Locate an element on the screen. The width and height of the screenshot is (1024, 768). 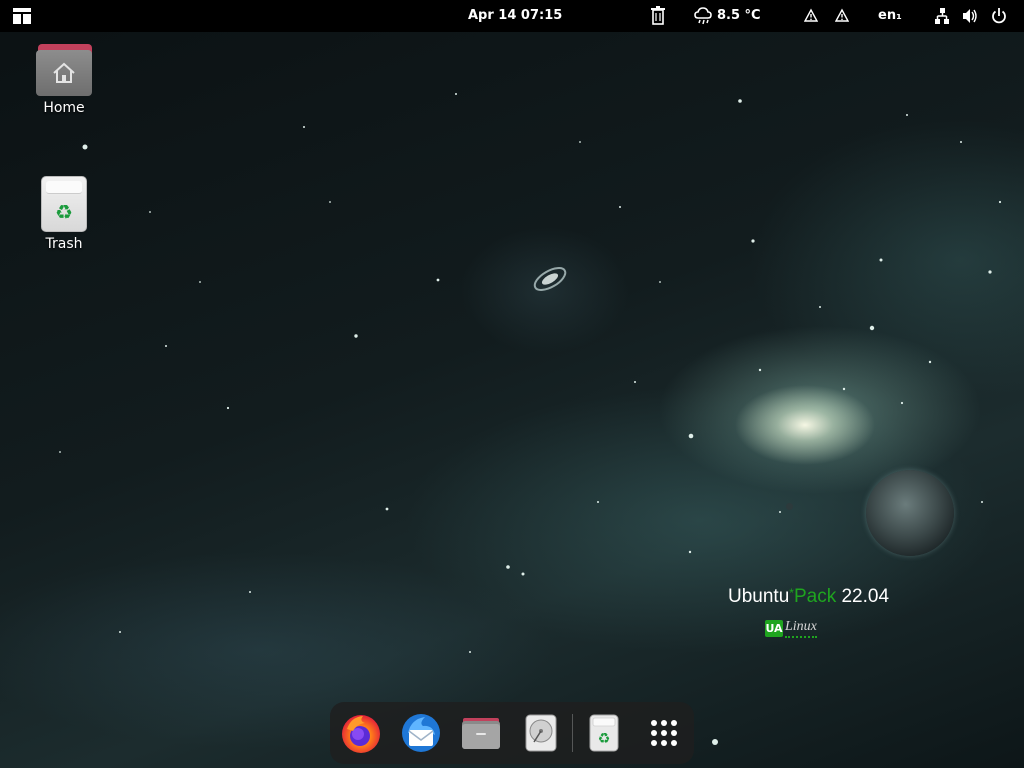
power-icon is located at coordinates (999, 16).